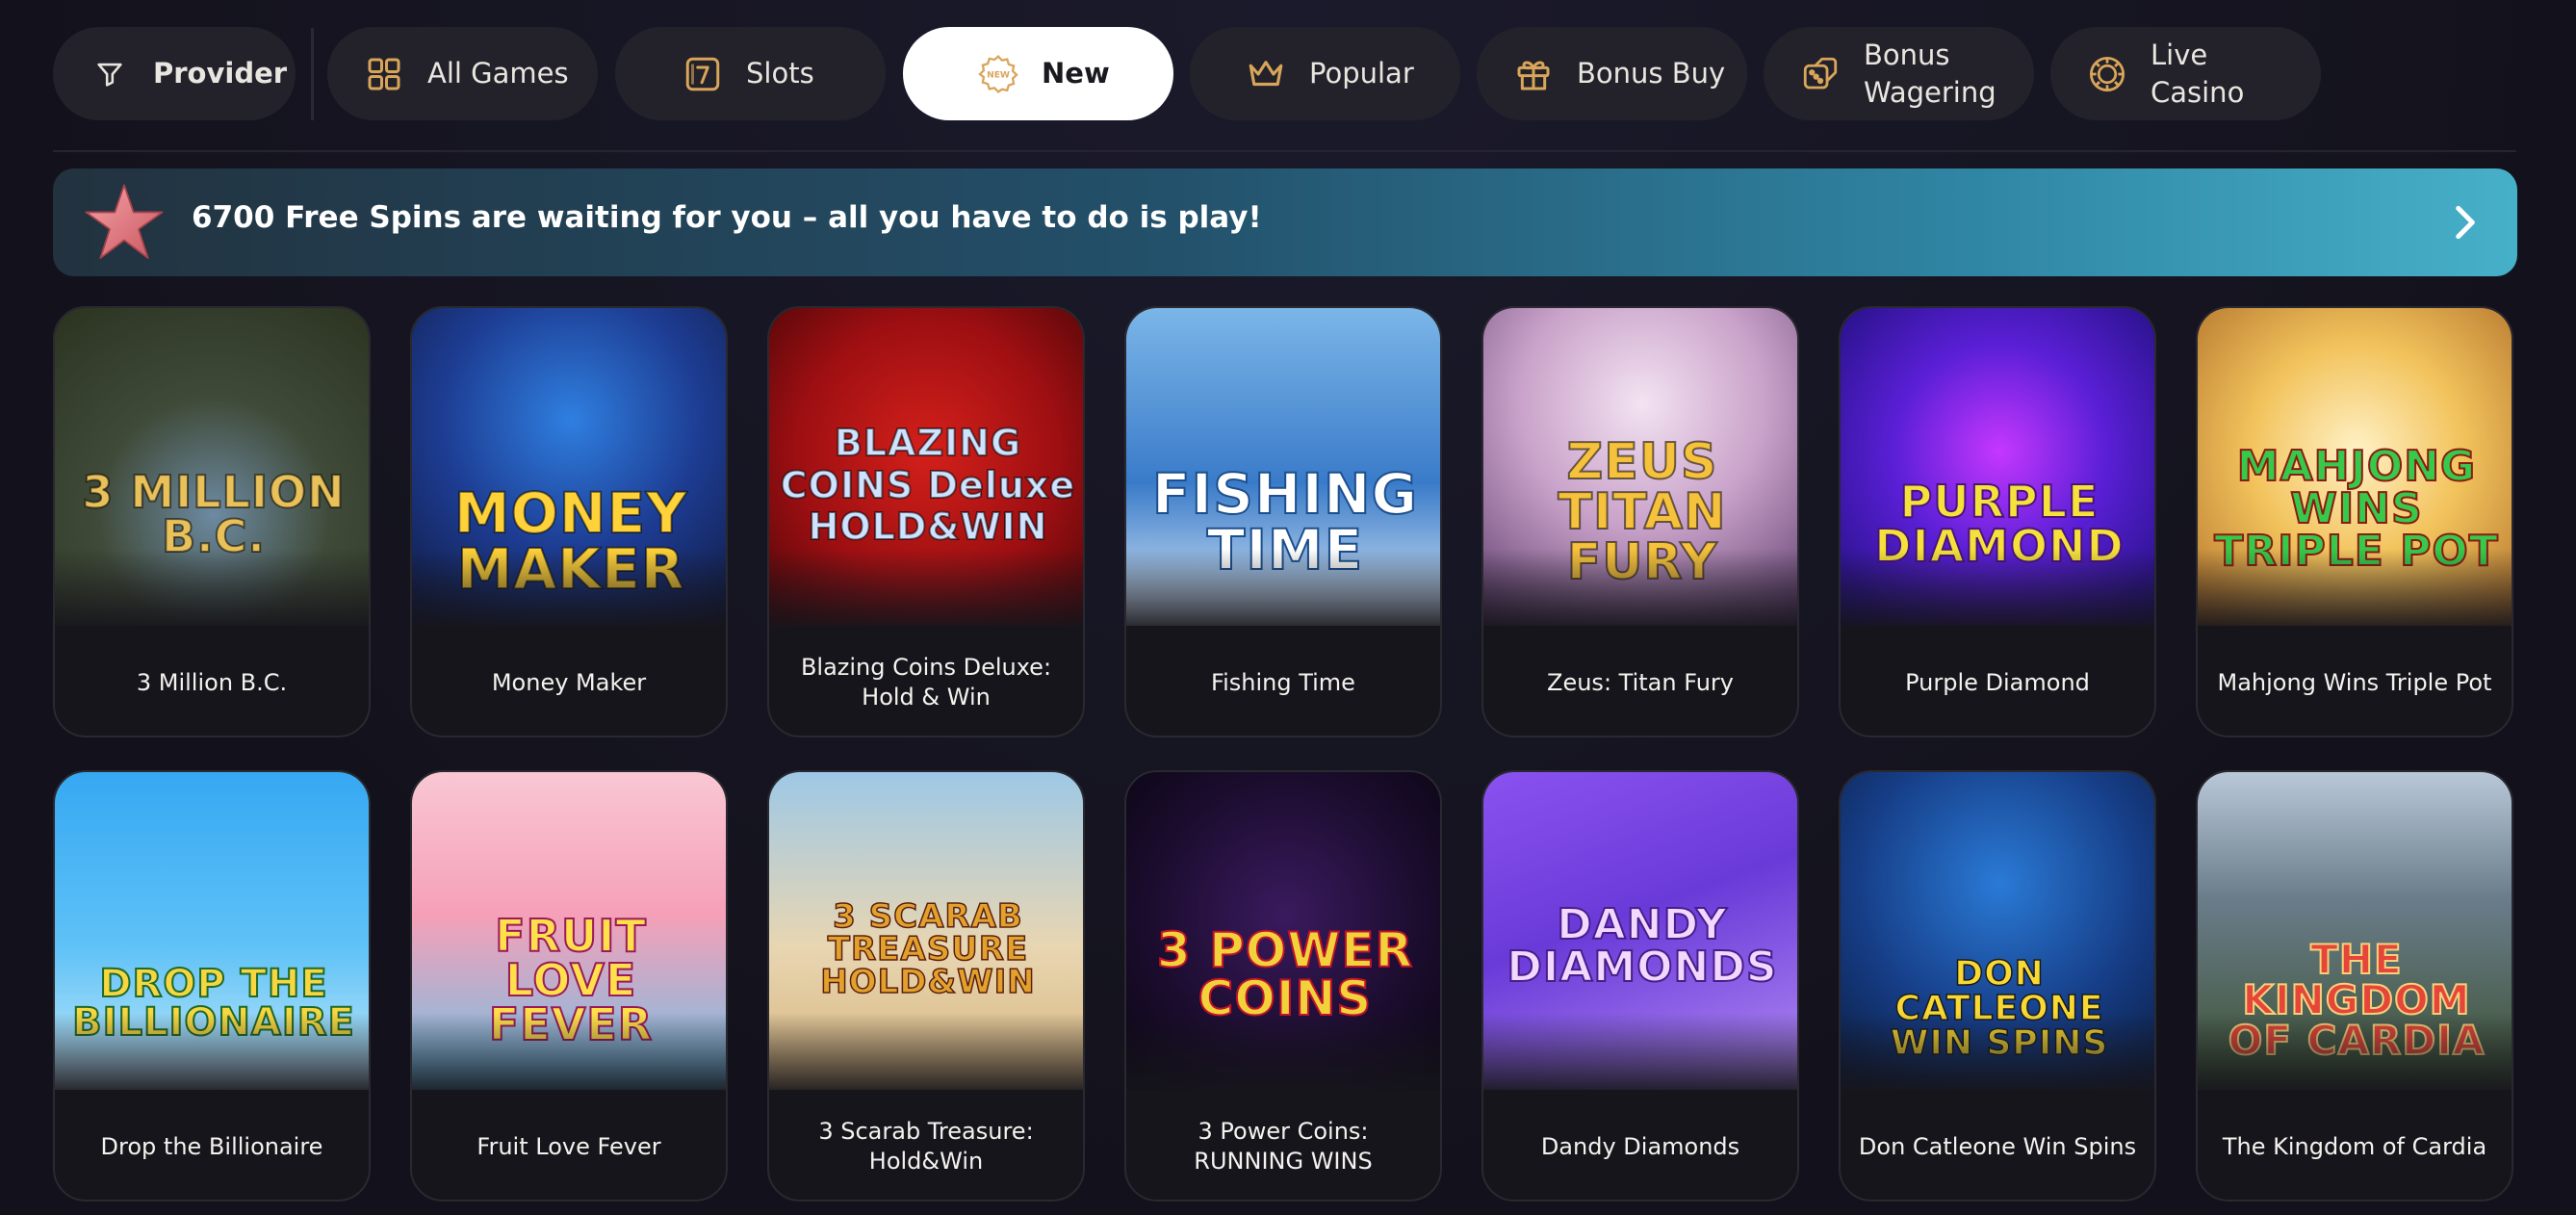  Describe the element at coordinates (2354, 1146) in the screenshot. I see `game-title: The Kingdom of Cardia` at that location.